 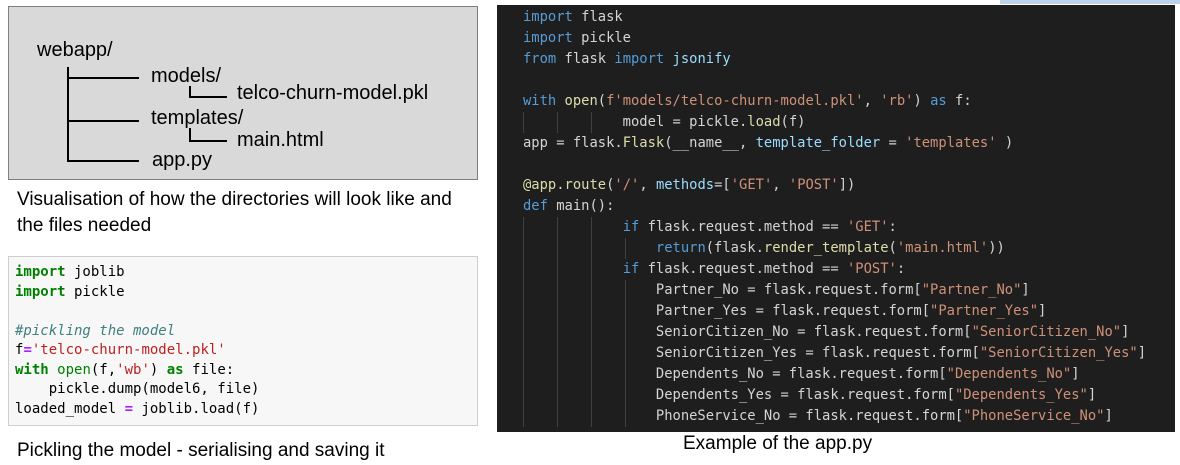 What do you see at coordinates (125, 369) in the screenshot?
I see `notebook-code-line: with open(f,'wb') as file:` at bounding box center [125, 369].